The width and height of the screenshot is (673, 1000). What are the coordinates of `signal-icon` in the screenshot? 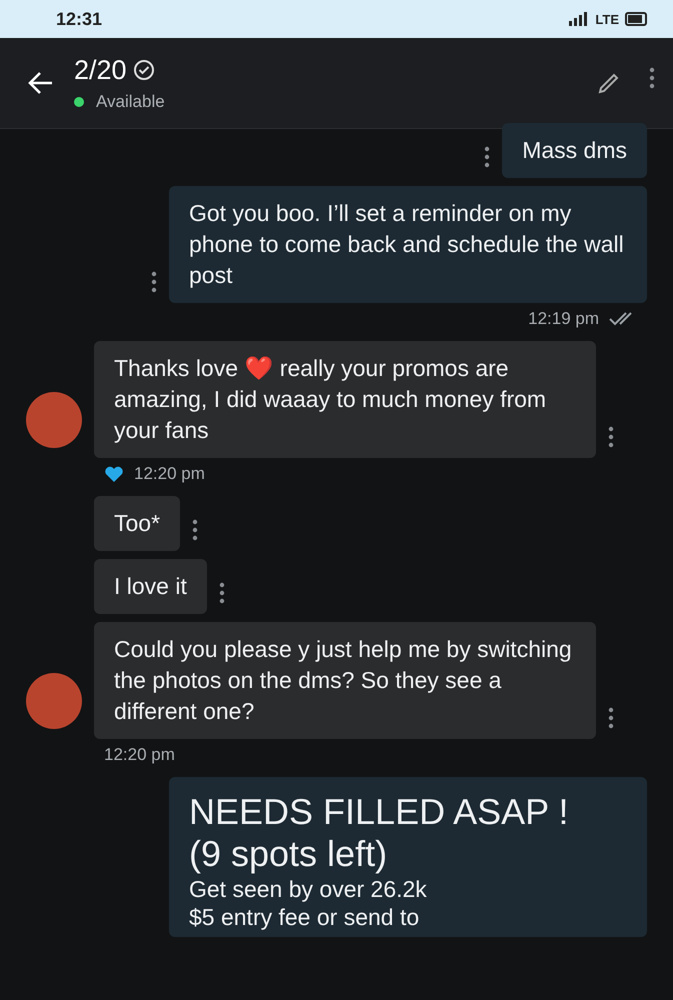 It's located at (579, 19).